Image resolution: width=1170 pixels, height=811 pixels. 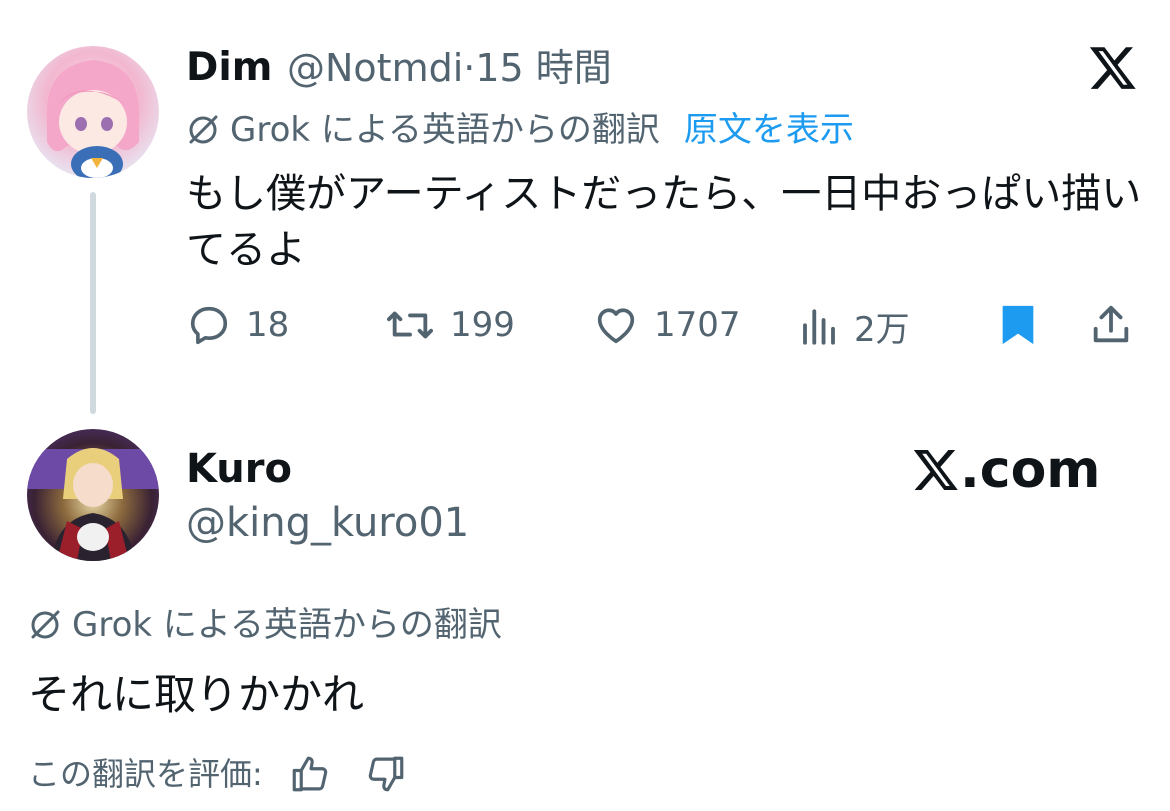 I want to click on views-button: 2万, so click(x=854, y=326).